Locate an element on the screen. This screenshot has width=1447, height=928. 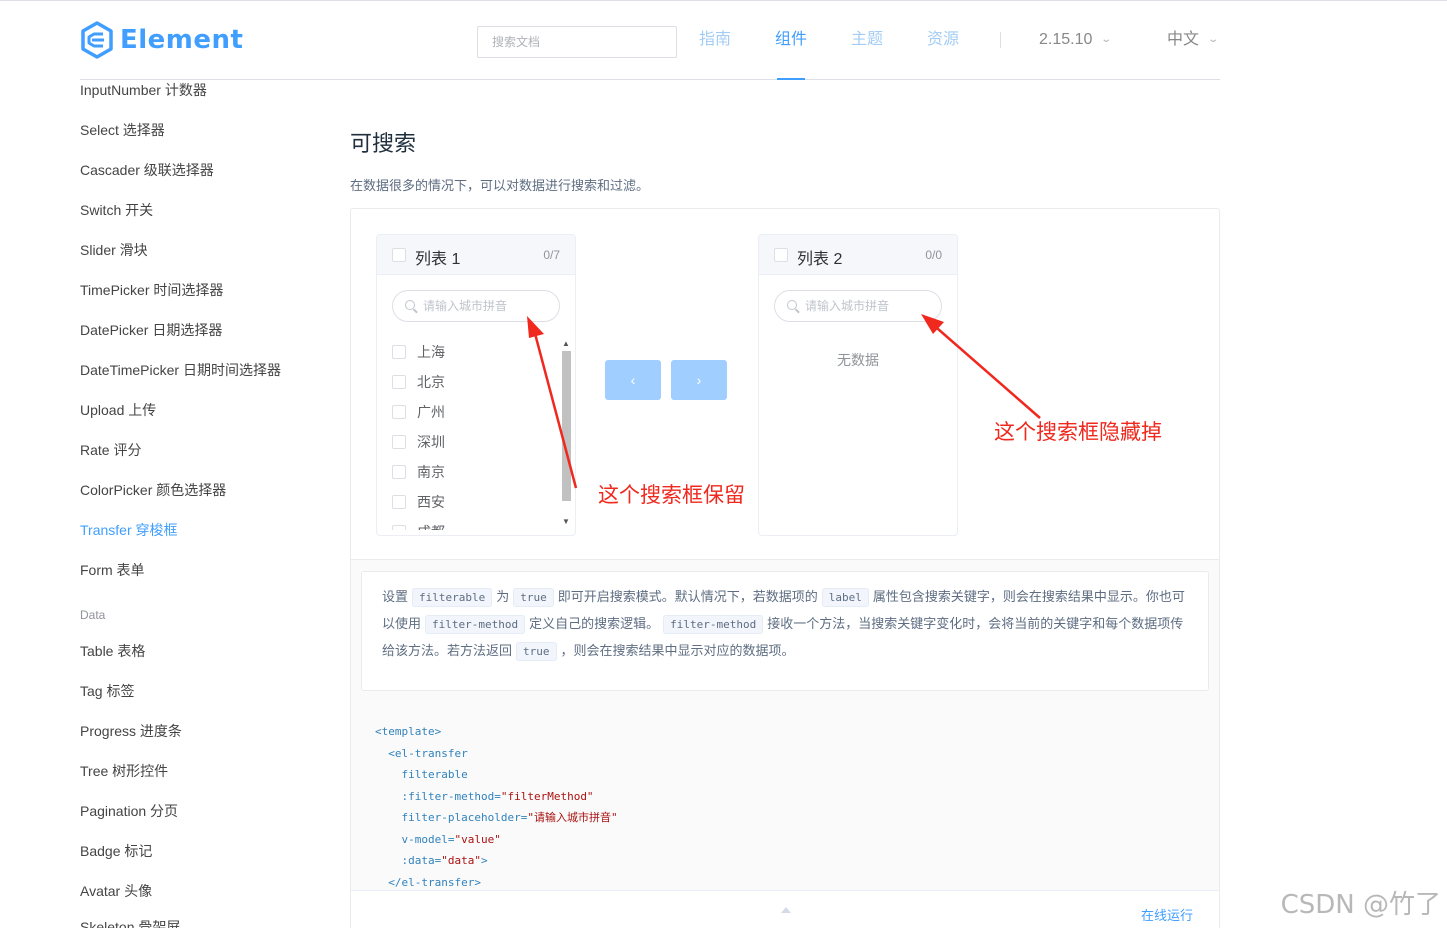
demo-control: 在线运行 is located at coordinates (785, 909).